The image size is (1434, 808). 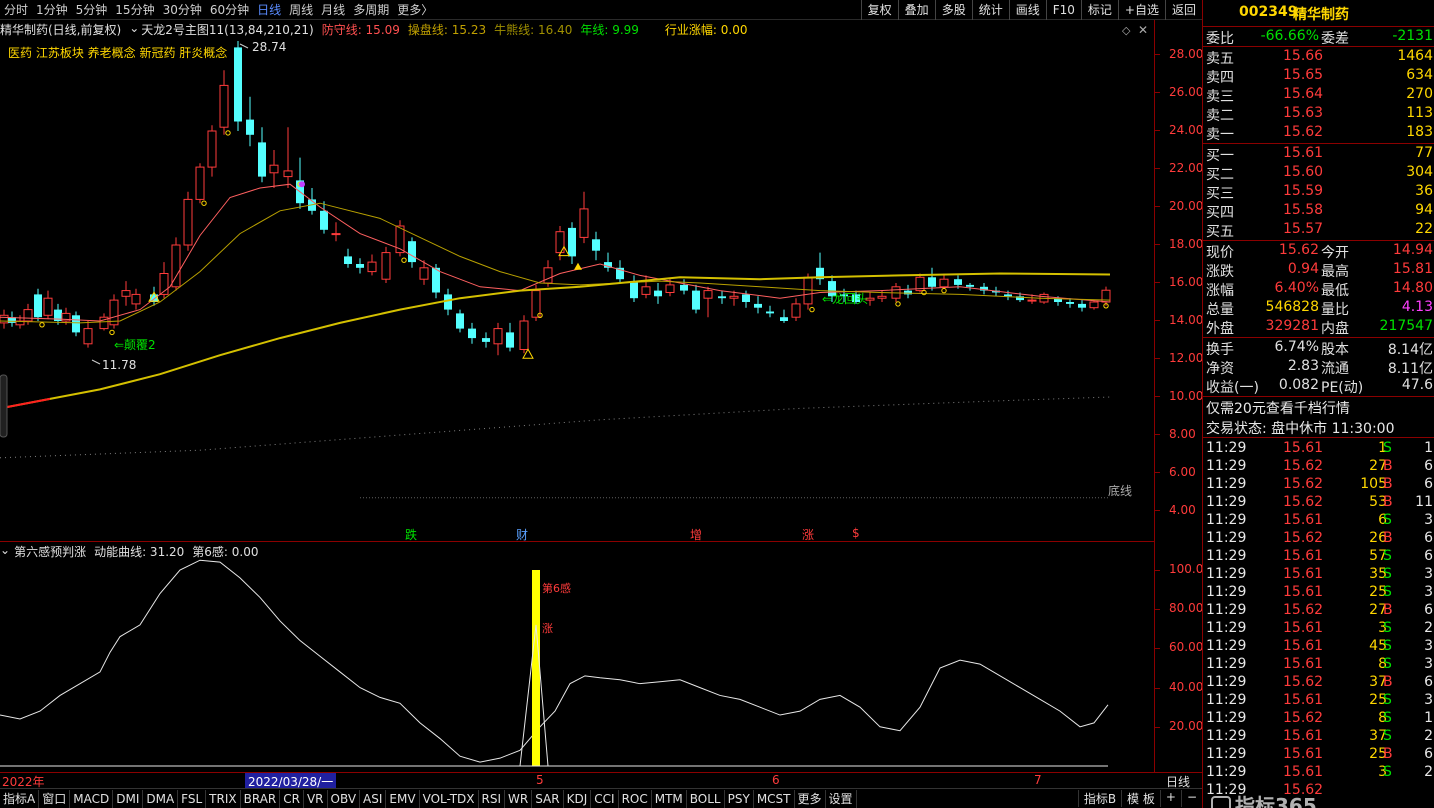 I want to click on tool-button-0: 复权, so click(x=879, y=10).